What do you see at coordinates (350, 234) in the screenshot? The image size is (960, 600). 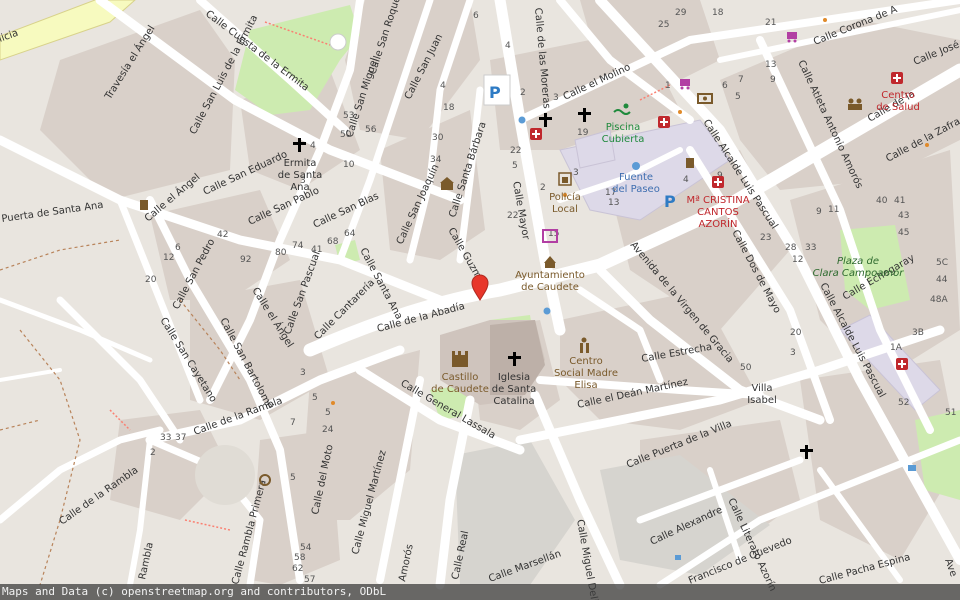 I see `svg-text: 64` at bounding box center [350, 234].